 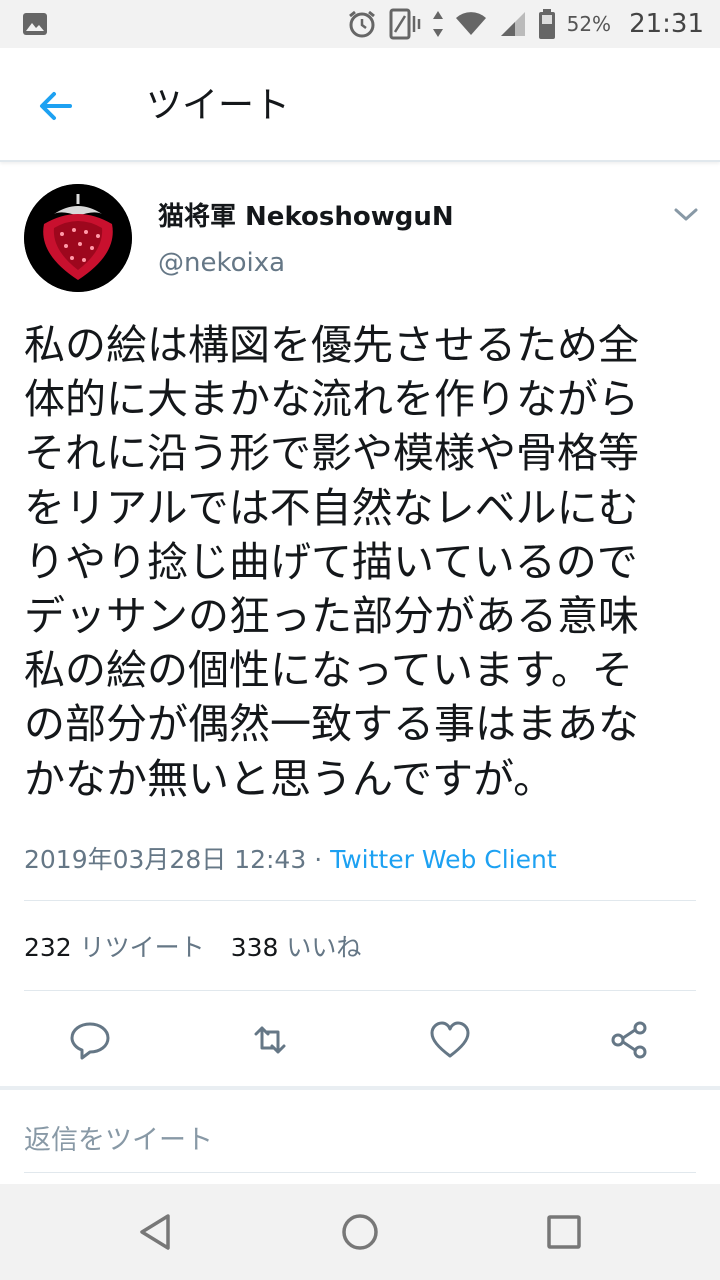 What do you see at coordinates (218, 105) in the screenshot?
I see `page-title: ツイート` at bounding box center [218, 105].